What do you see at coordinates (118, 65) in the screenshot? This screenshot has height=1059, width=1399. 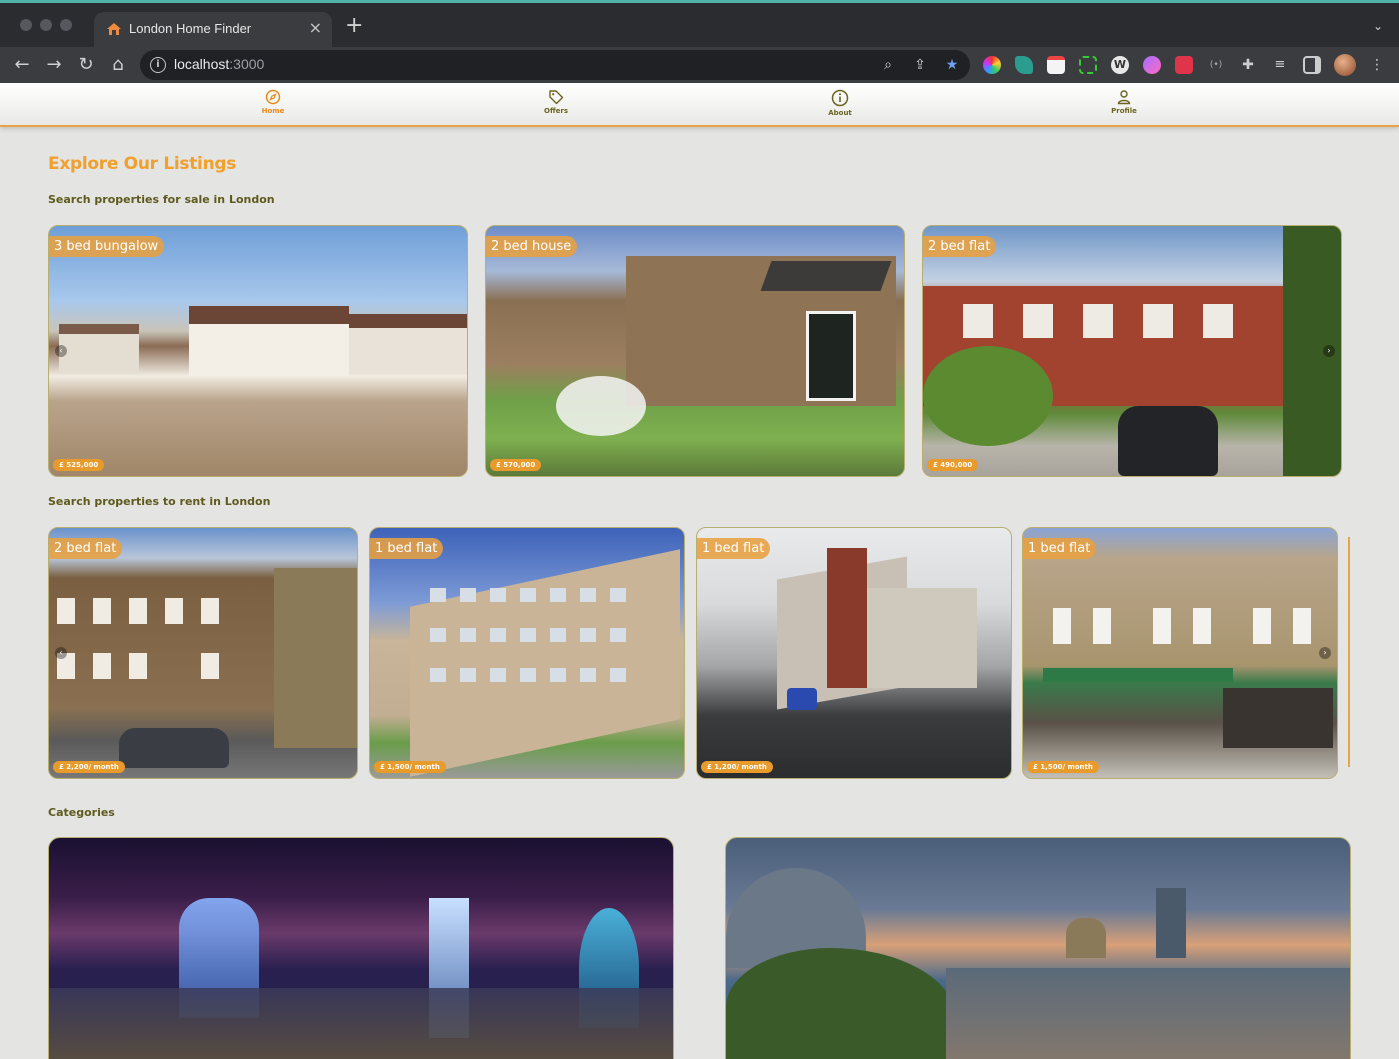 I see `home-icon: ⌂` at bounding box center [118, 65].